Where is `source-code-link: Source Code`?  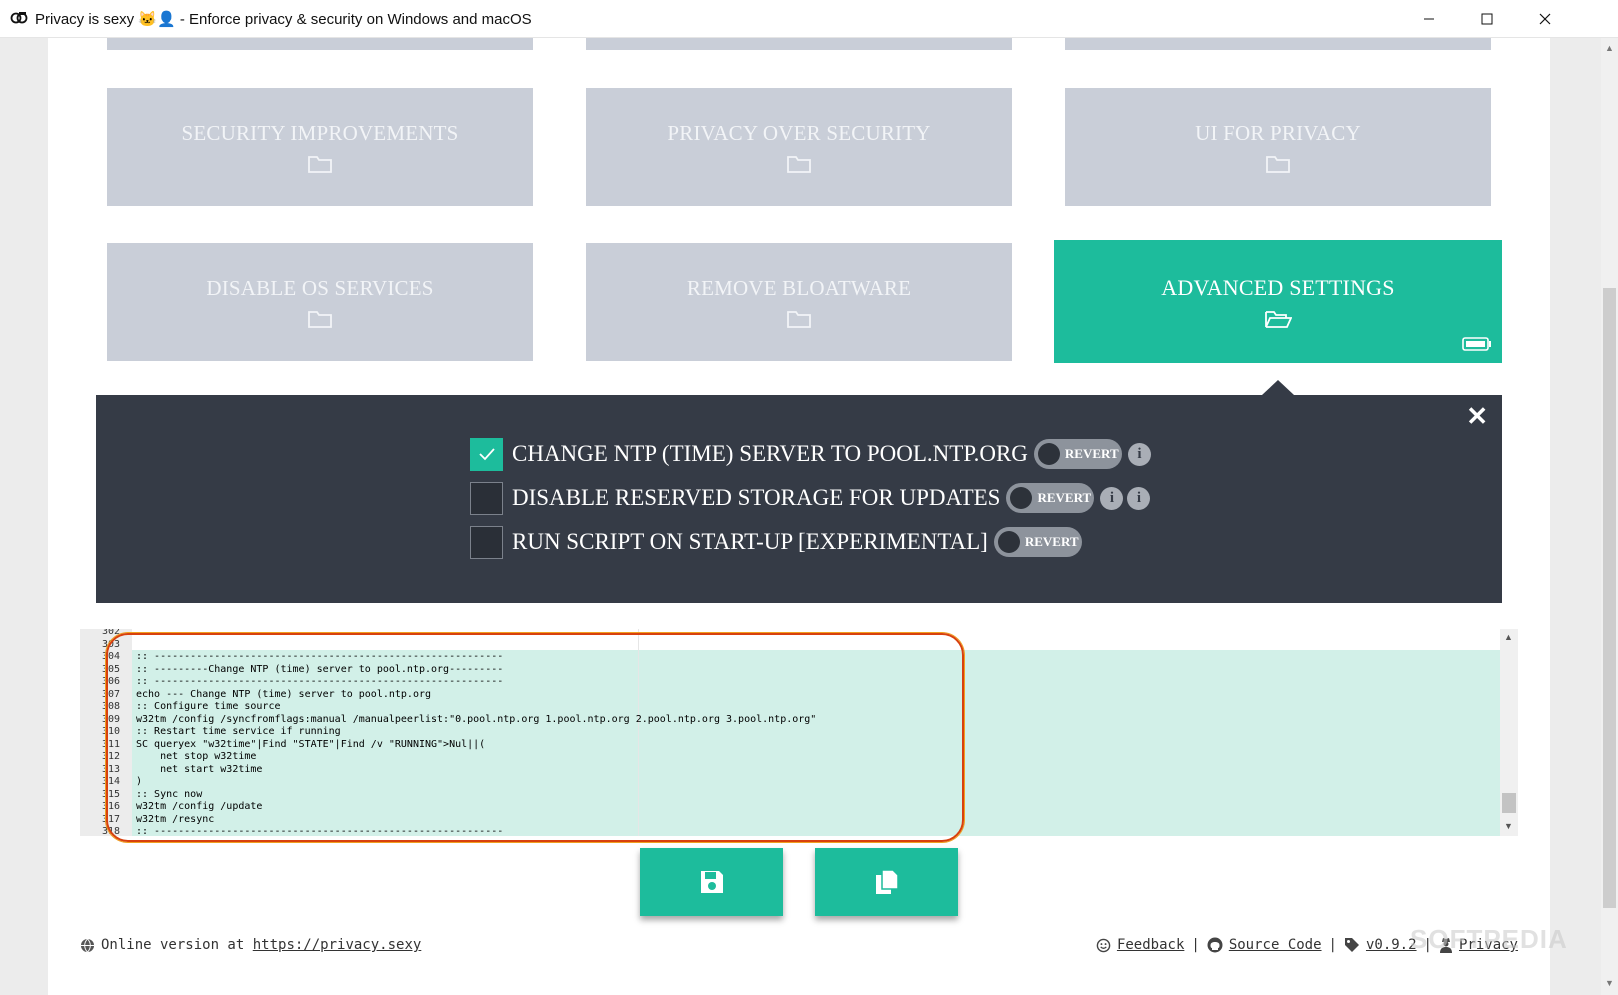
source-code-link: Source Code is located at coordinates (1275, 945).